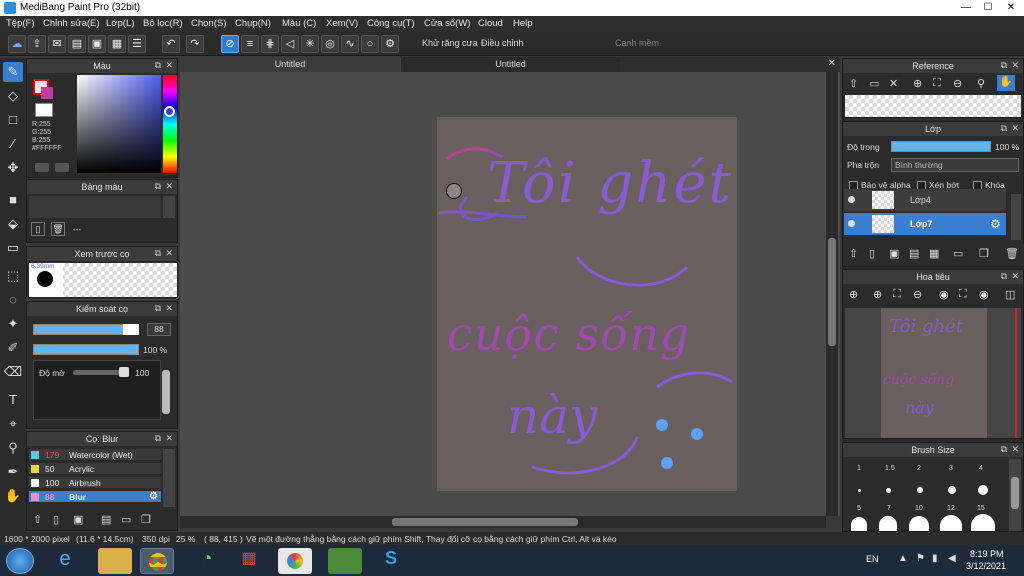 The height and width of the screenshot is (576, 1024). I want to click on layer-row-lop7: Lớp7 ⚙, so click(925, 224).